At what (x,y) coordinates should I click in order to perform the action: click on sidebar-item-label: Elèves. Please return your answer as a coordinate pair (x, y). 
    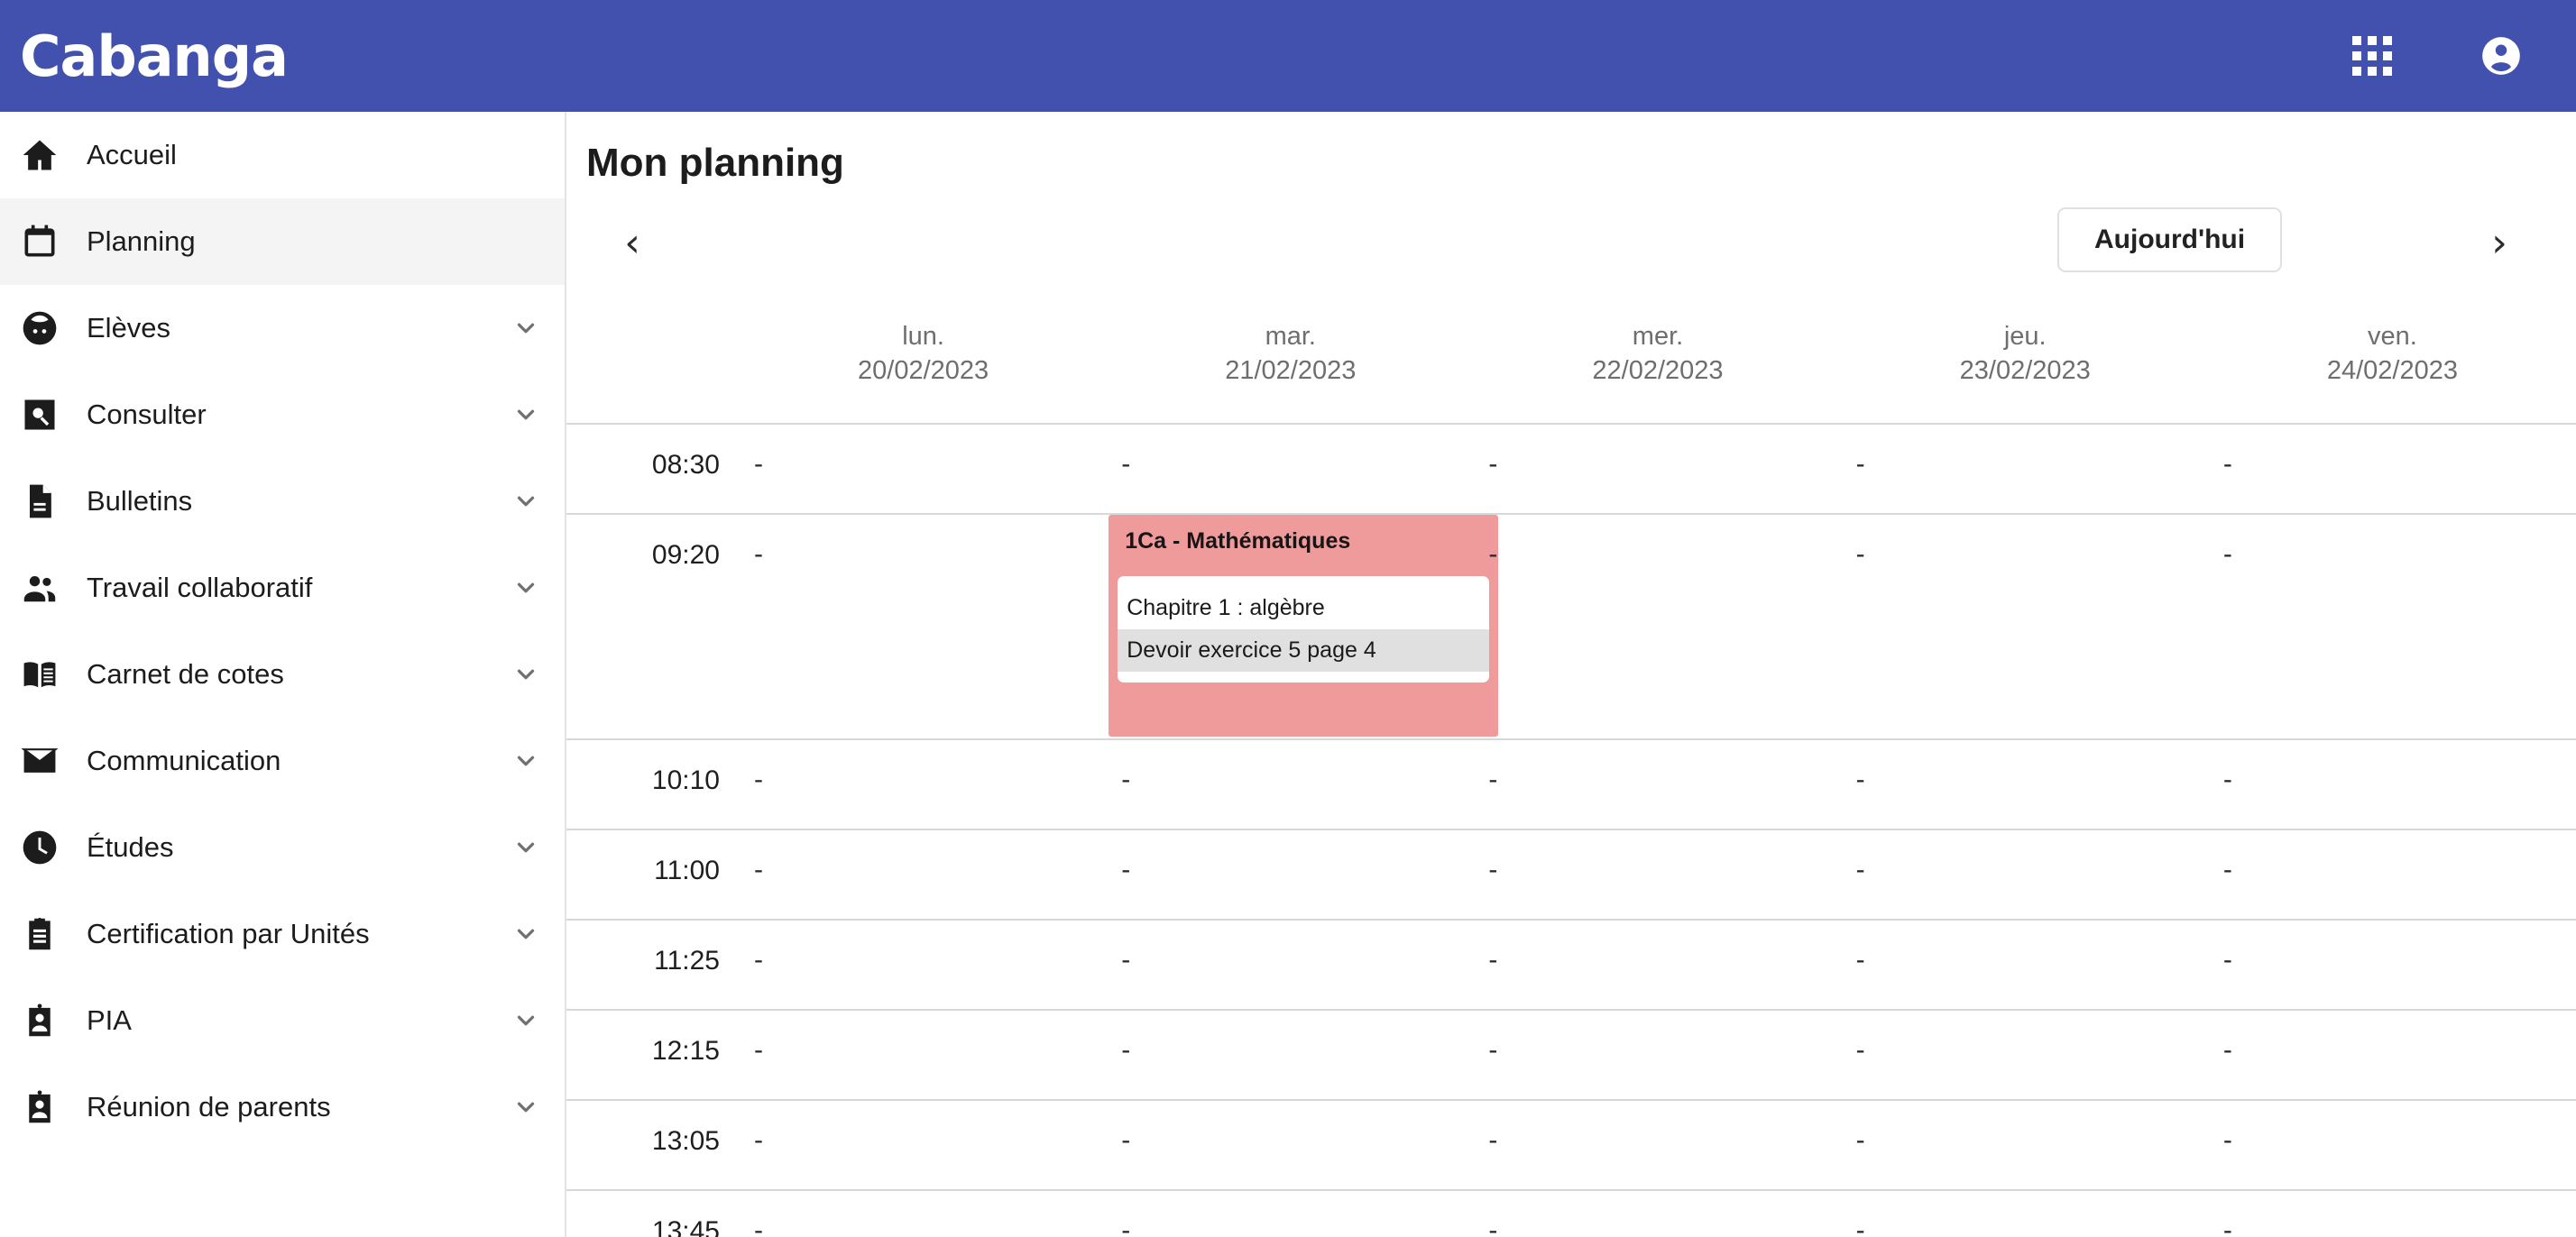
    Looking at the image, I should click on (129, 328).